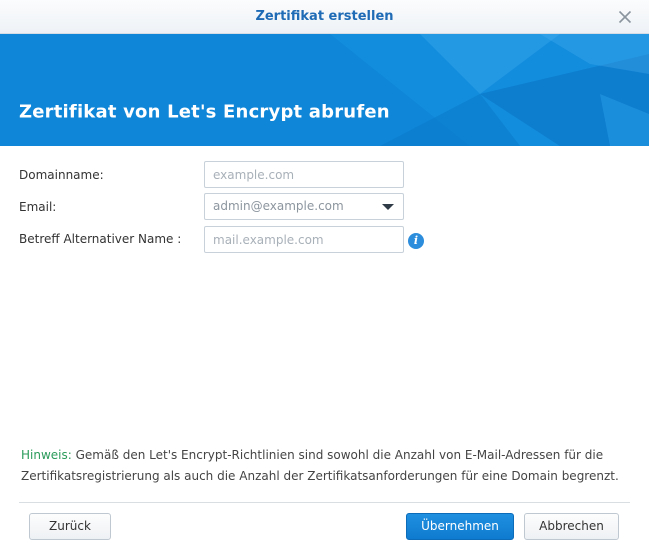 This screenshot has width=649, height=543. Describe the element at coordinates (460, 526) in the screenshot. I see `apply-button: Übernehmen` at that location.